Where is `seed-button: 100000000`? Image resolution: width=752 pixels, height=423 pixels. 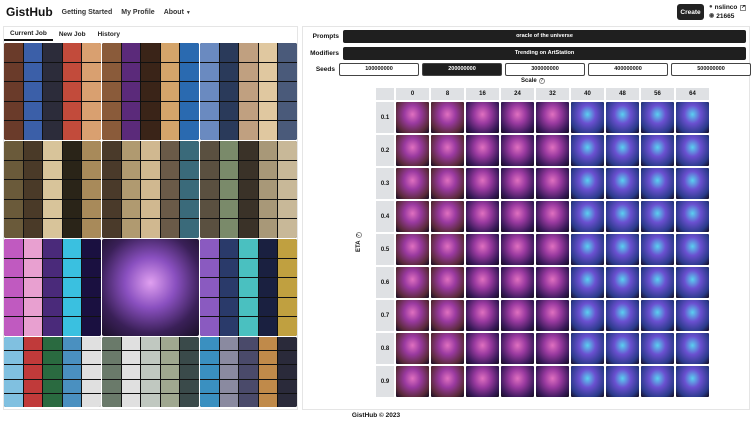 seed-button: 100000000 is located at coordinates (379, 69).